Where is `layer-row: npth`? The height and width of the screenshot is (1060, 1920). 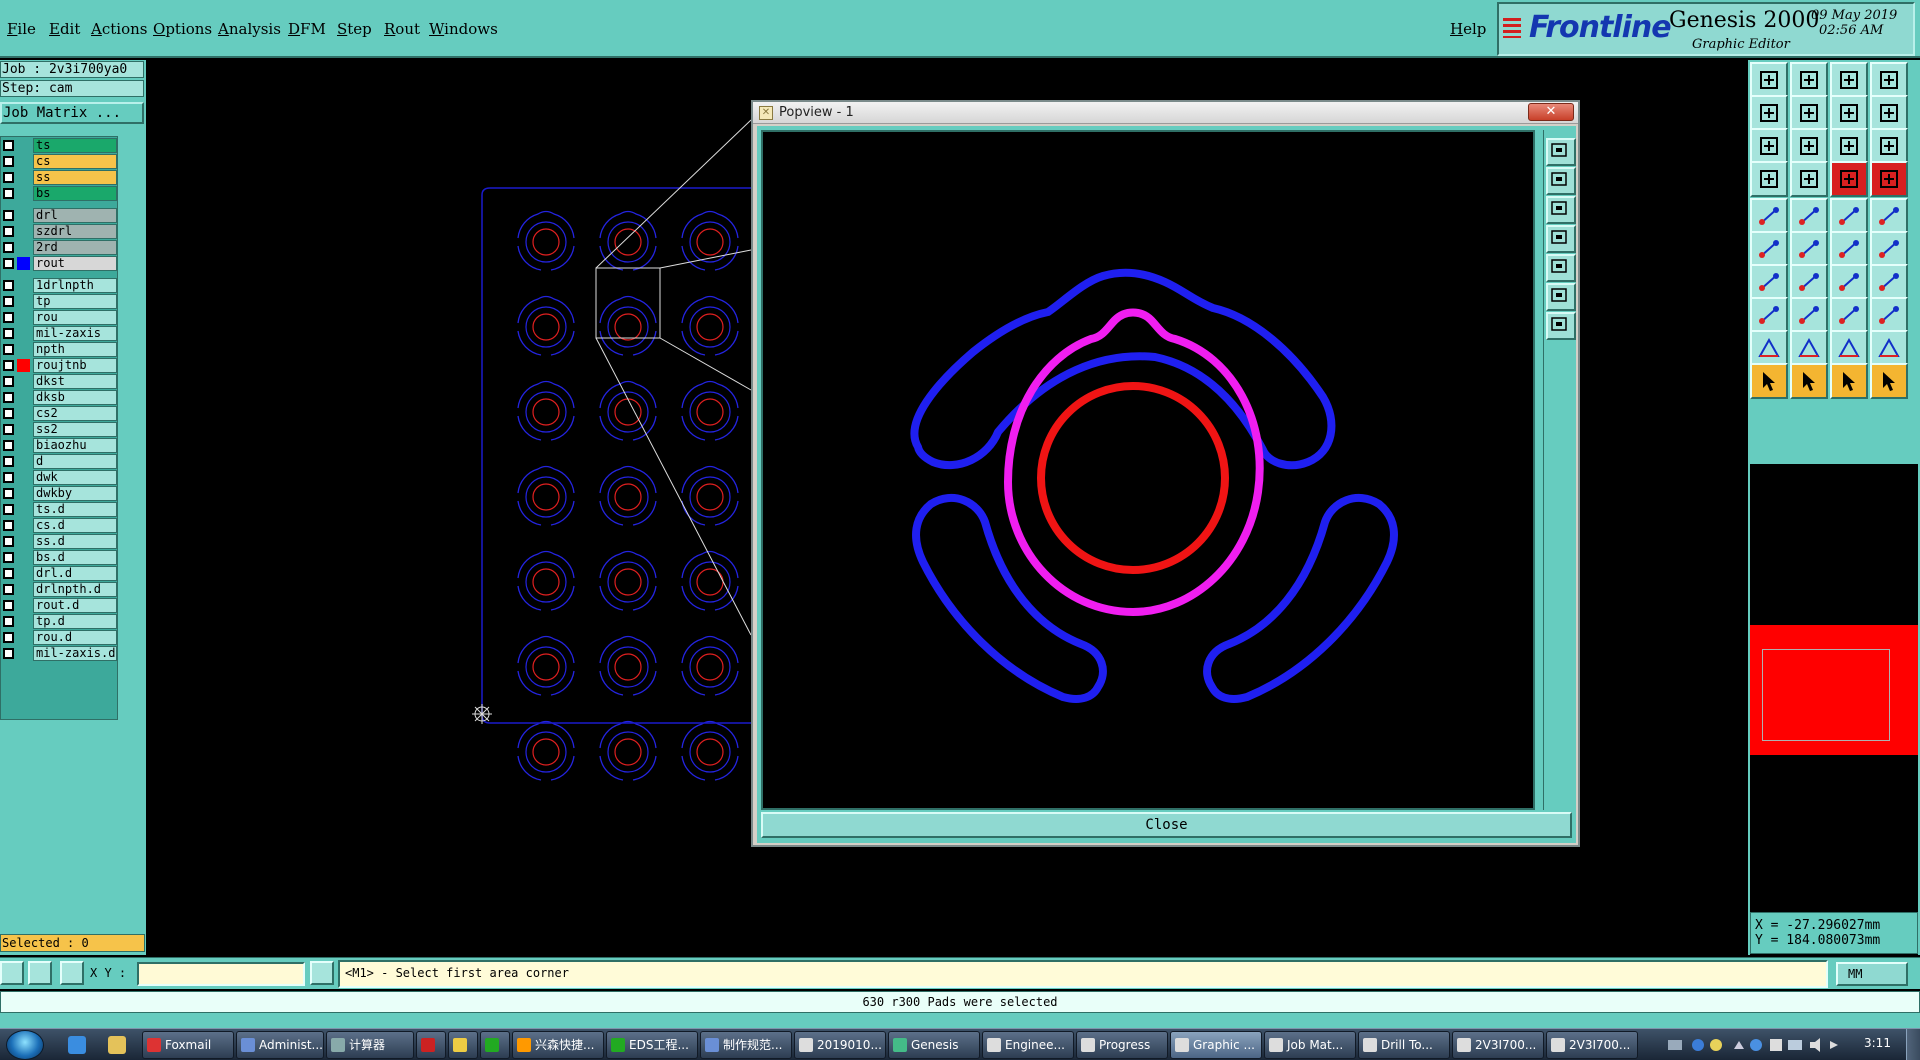
layer-row: npth is located at coordinates (60, 349).